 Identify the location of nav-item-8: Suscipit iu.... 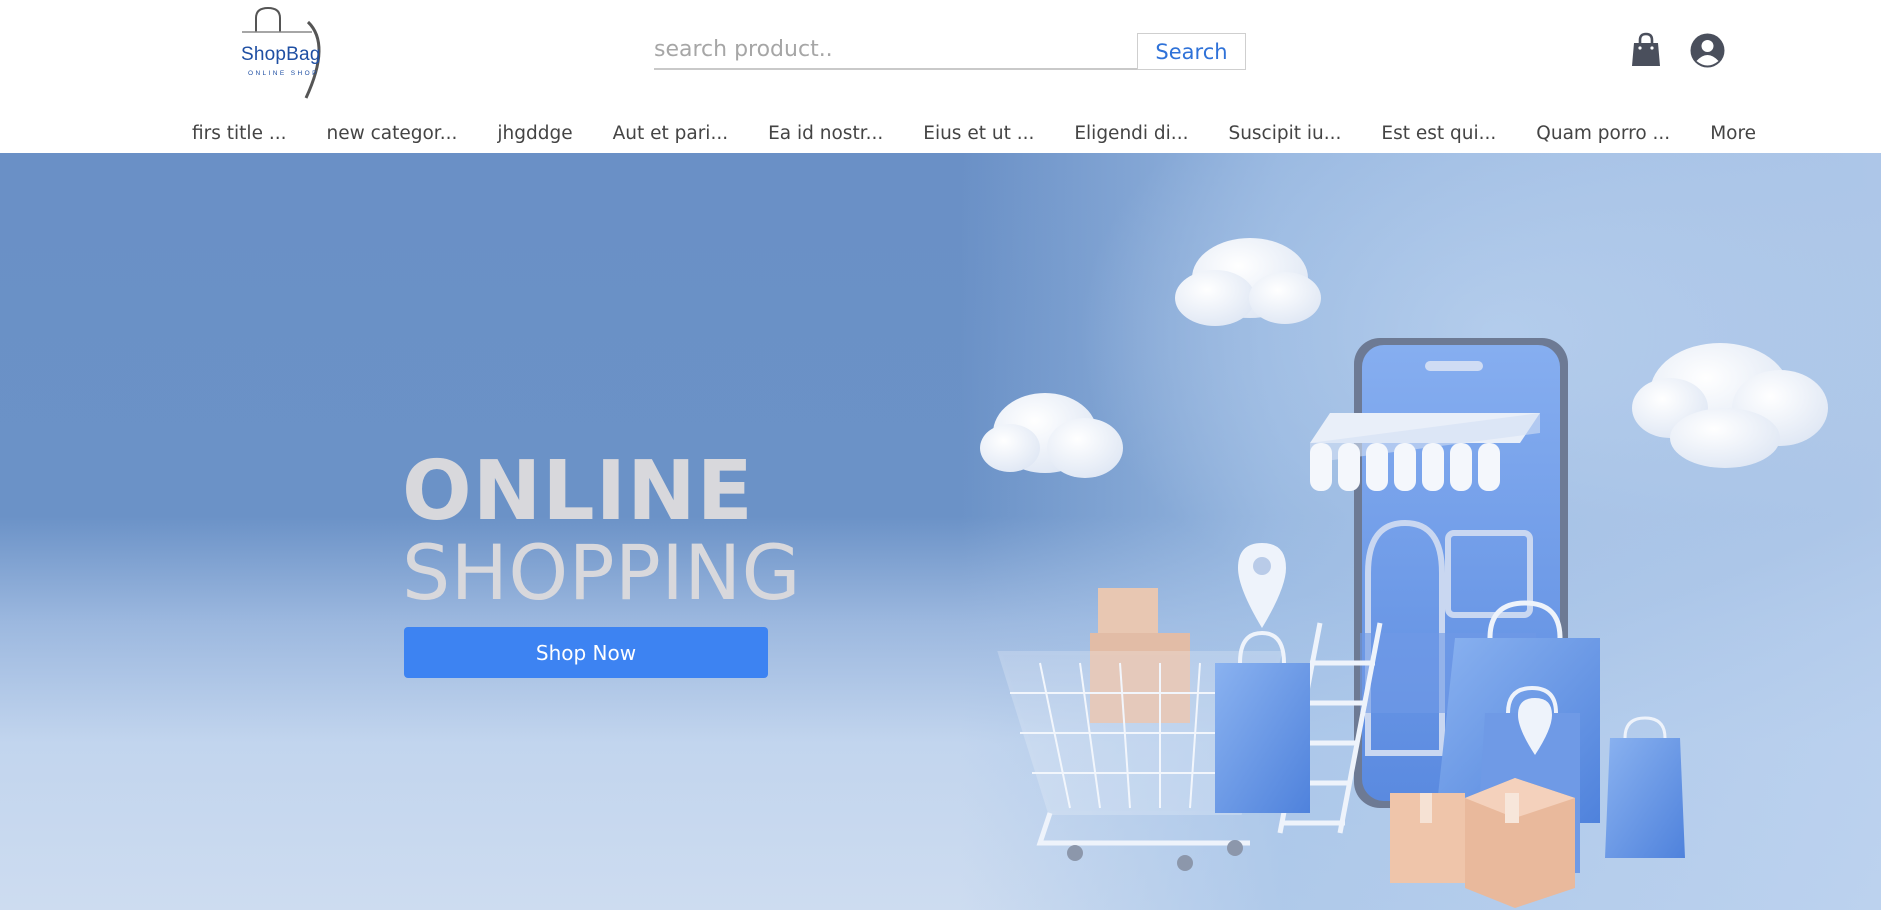
(1284, 133).